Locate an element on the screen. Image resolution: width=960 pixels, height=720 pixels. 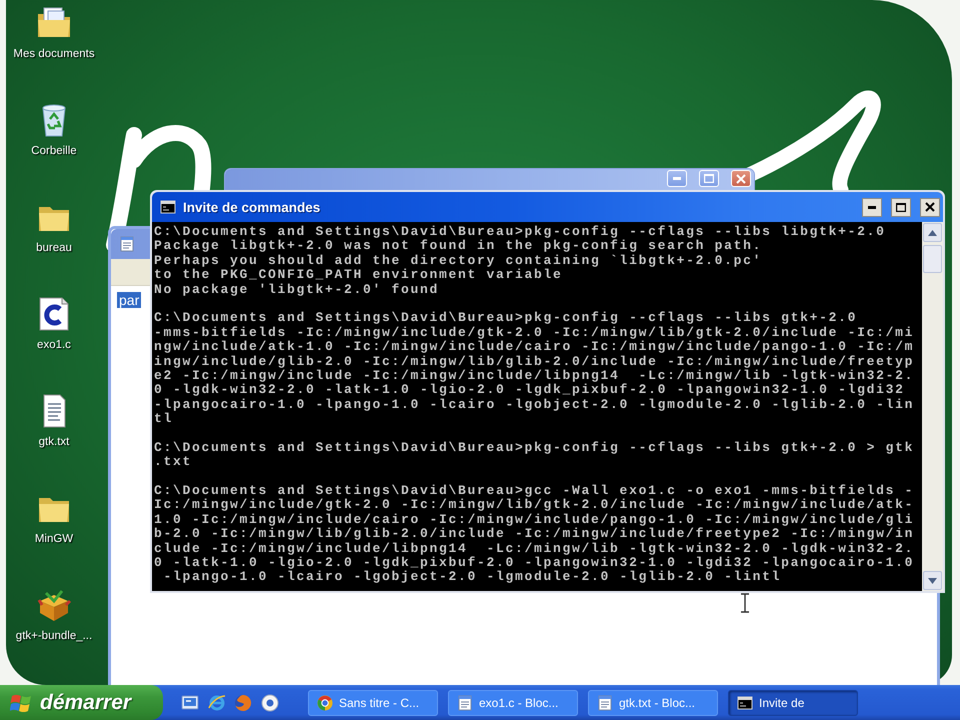
console-line: Package libgtk+-2.0 was not found in the pkg-config search path. is located at coordinates (458, 246).